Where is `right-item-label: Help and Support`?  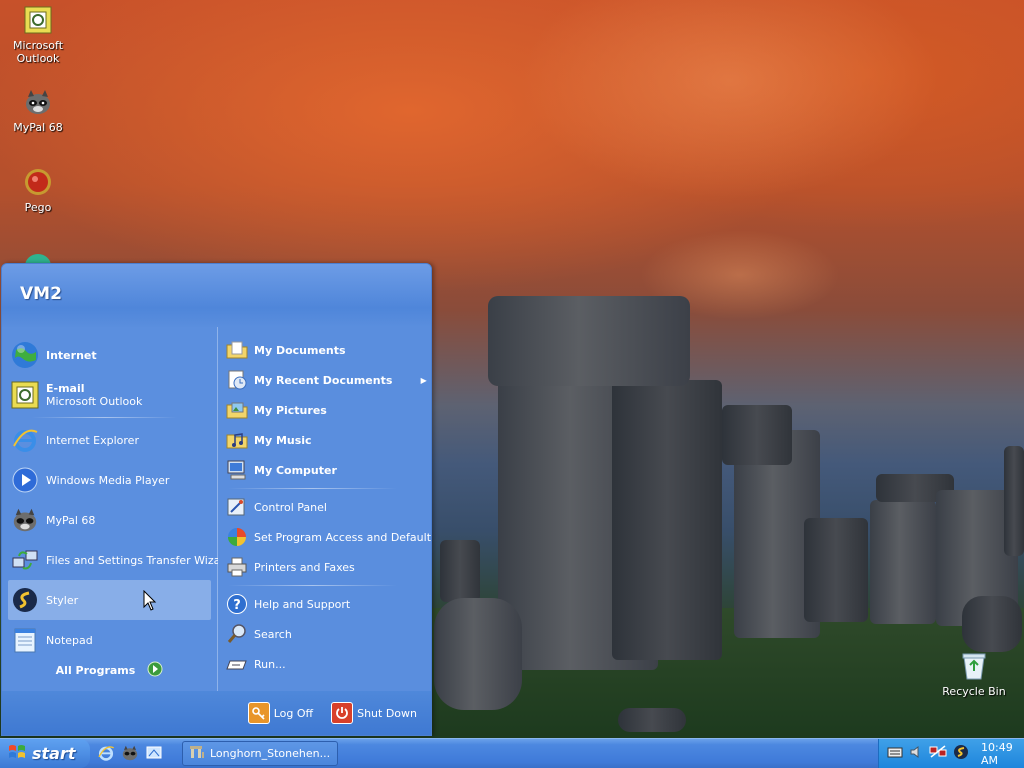 right-item-label: Help and Support is located at coordinates (302, 604).